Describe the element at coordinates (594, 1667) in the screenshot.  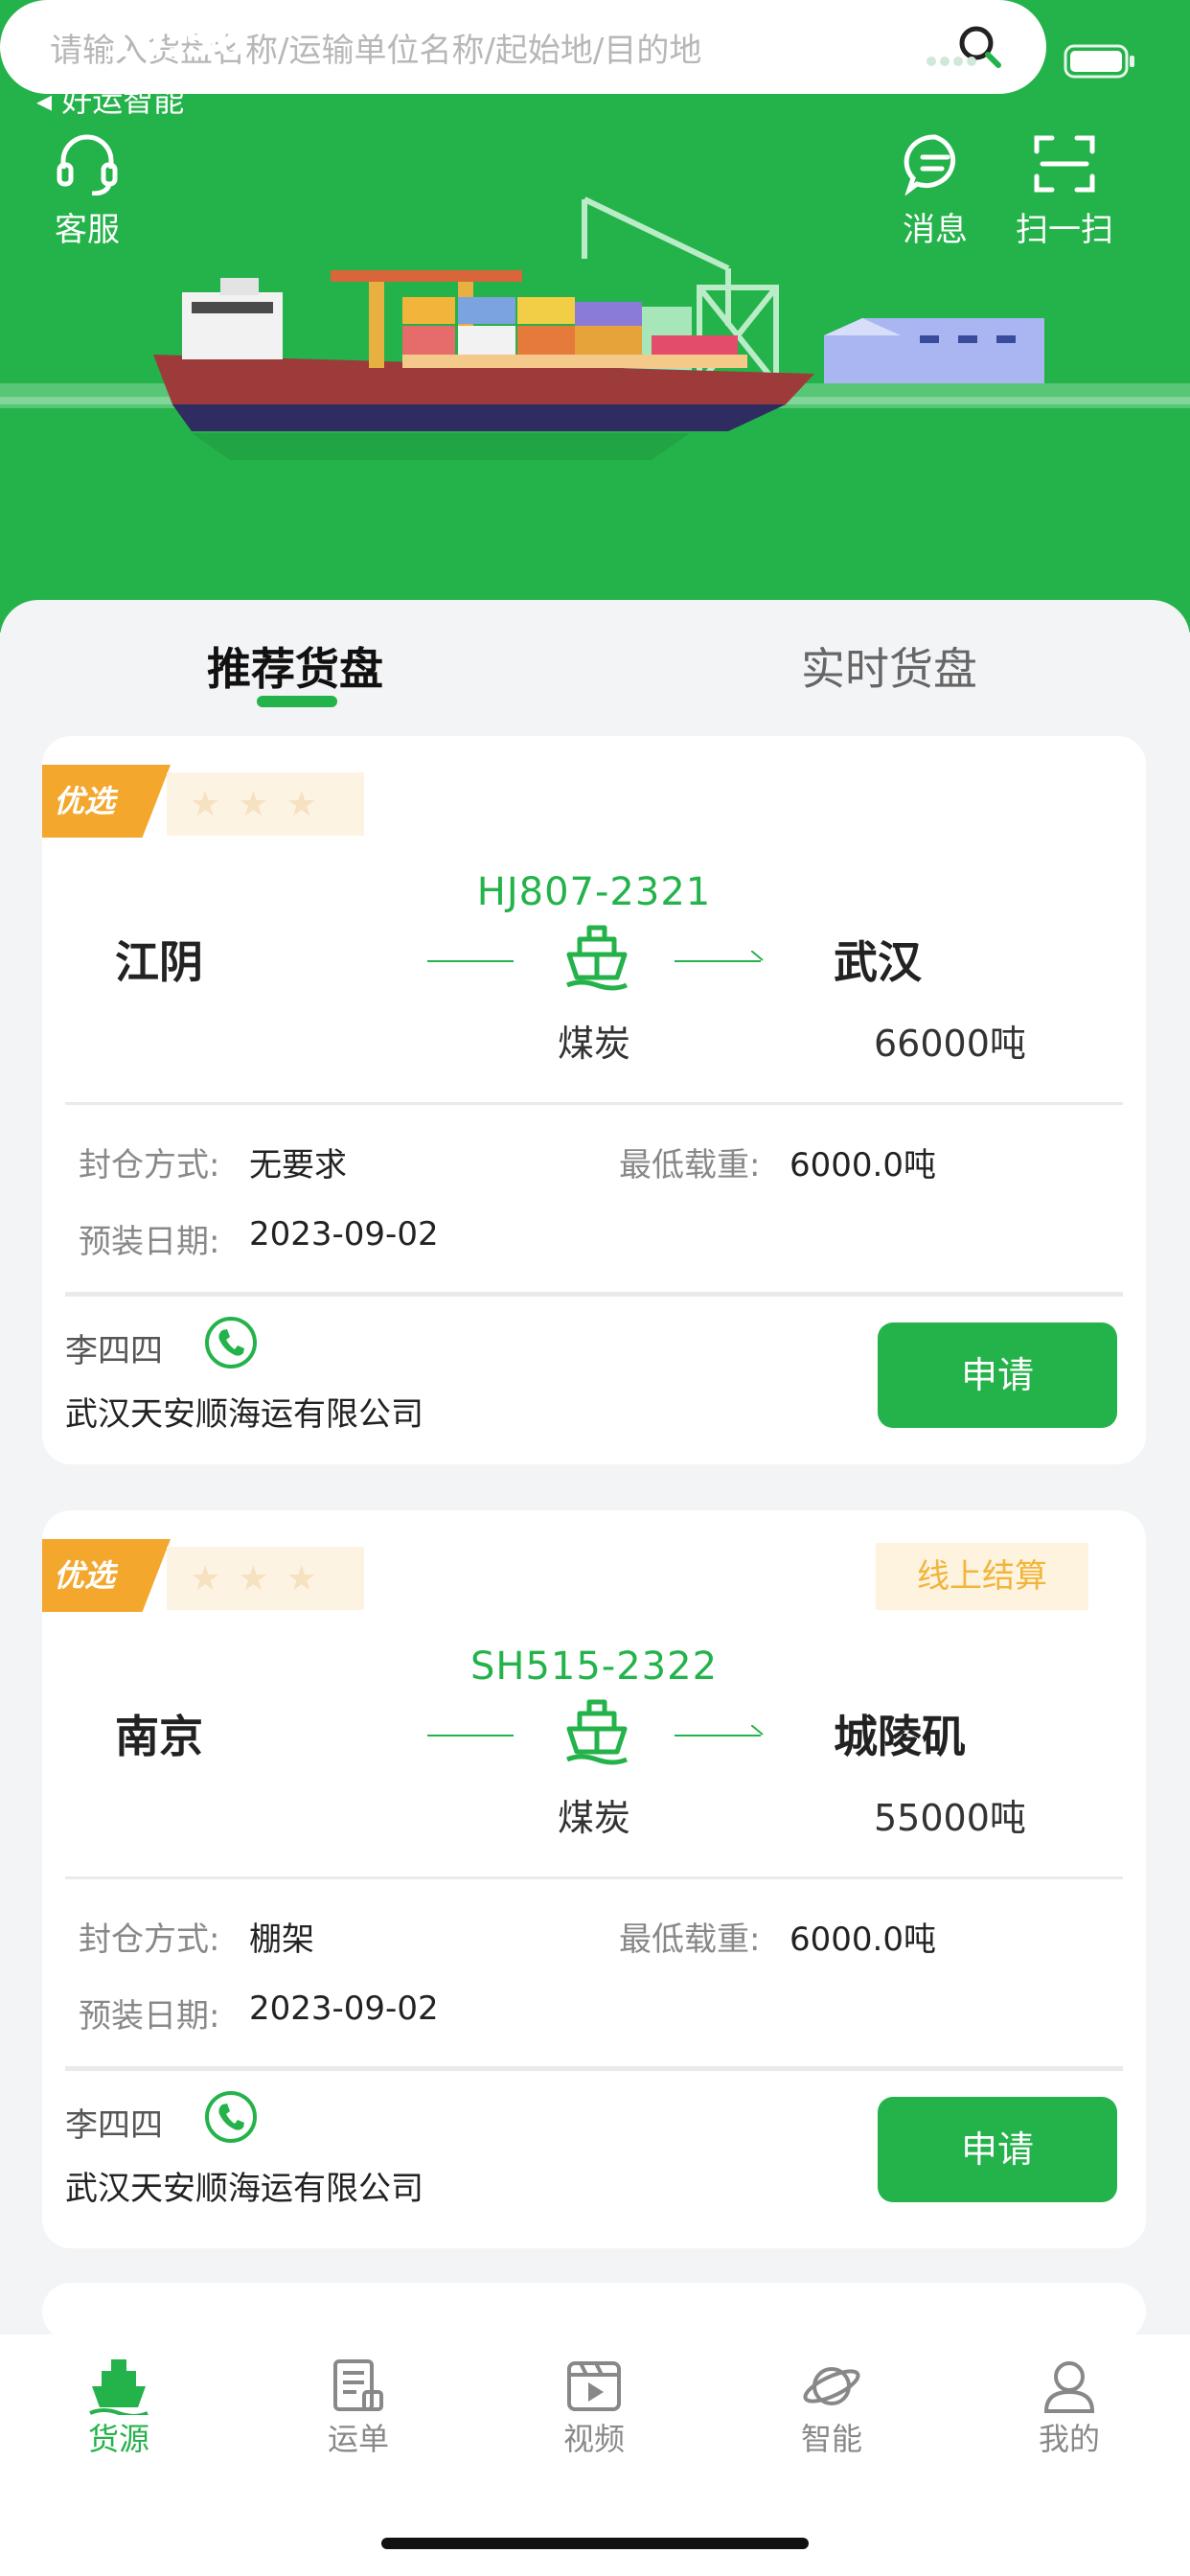
I see `cargo-code: SH515-2322` at that location.